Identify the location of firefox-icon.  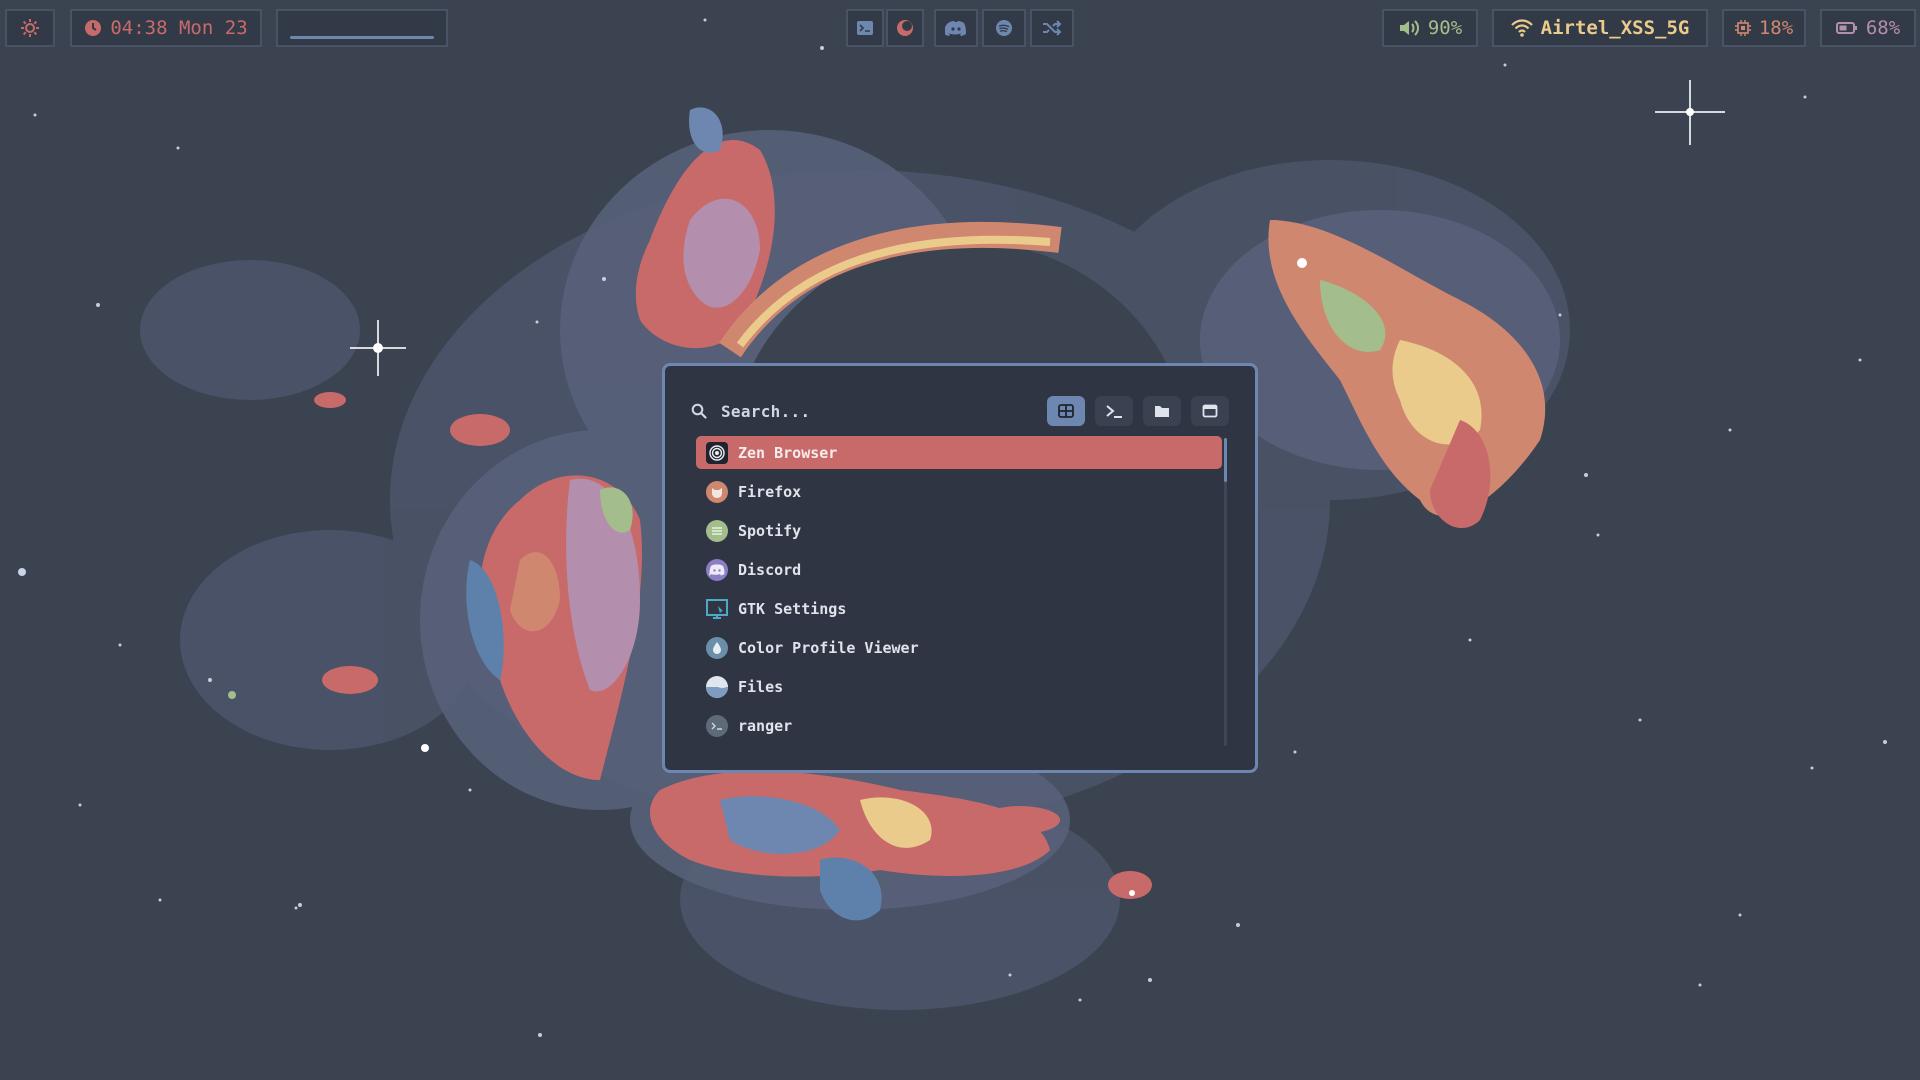
(717, 491).